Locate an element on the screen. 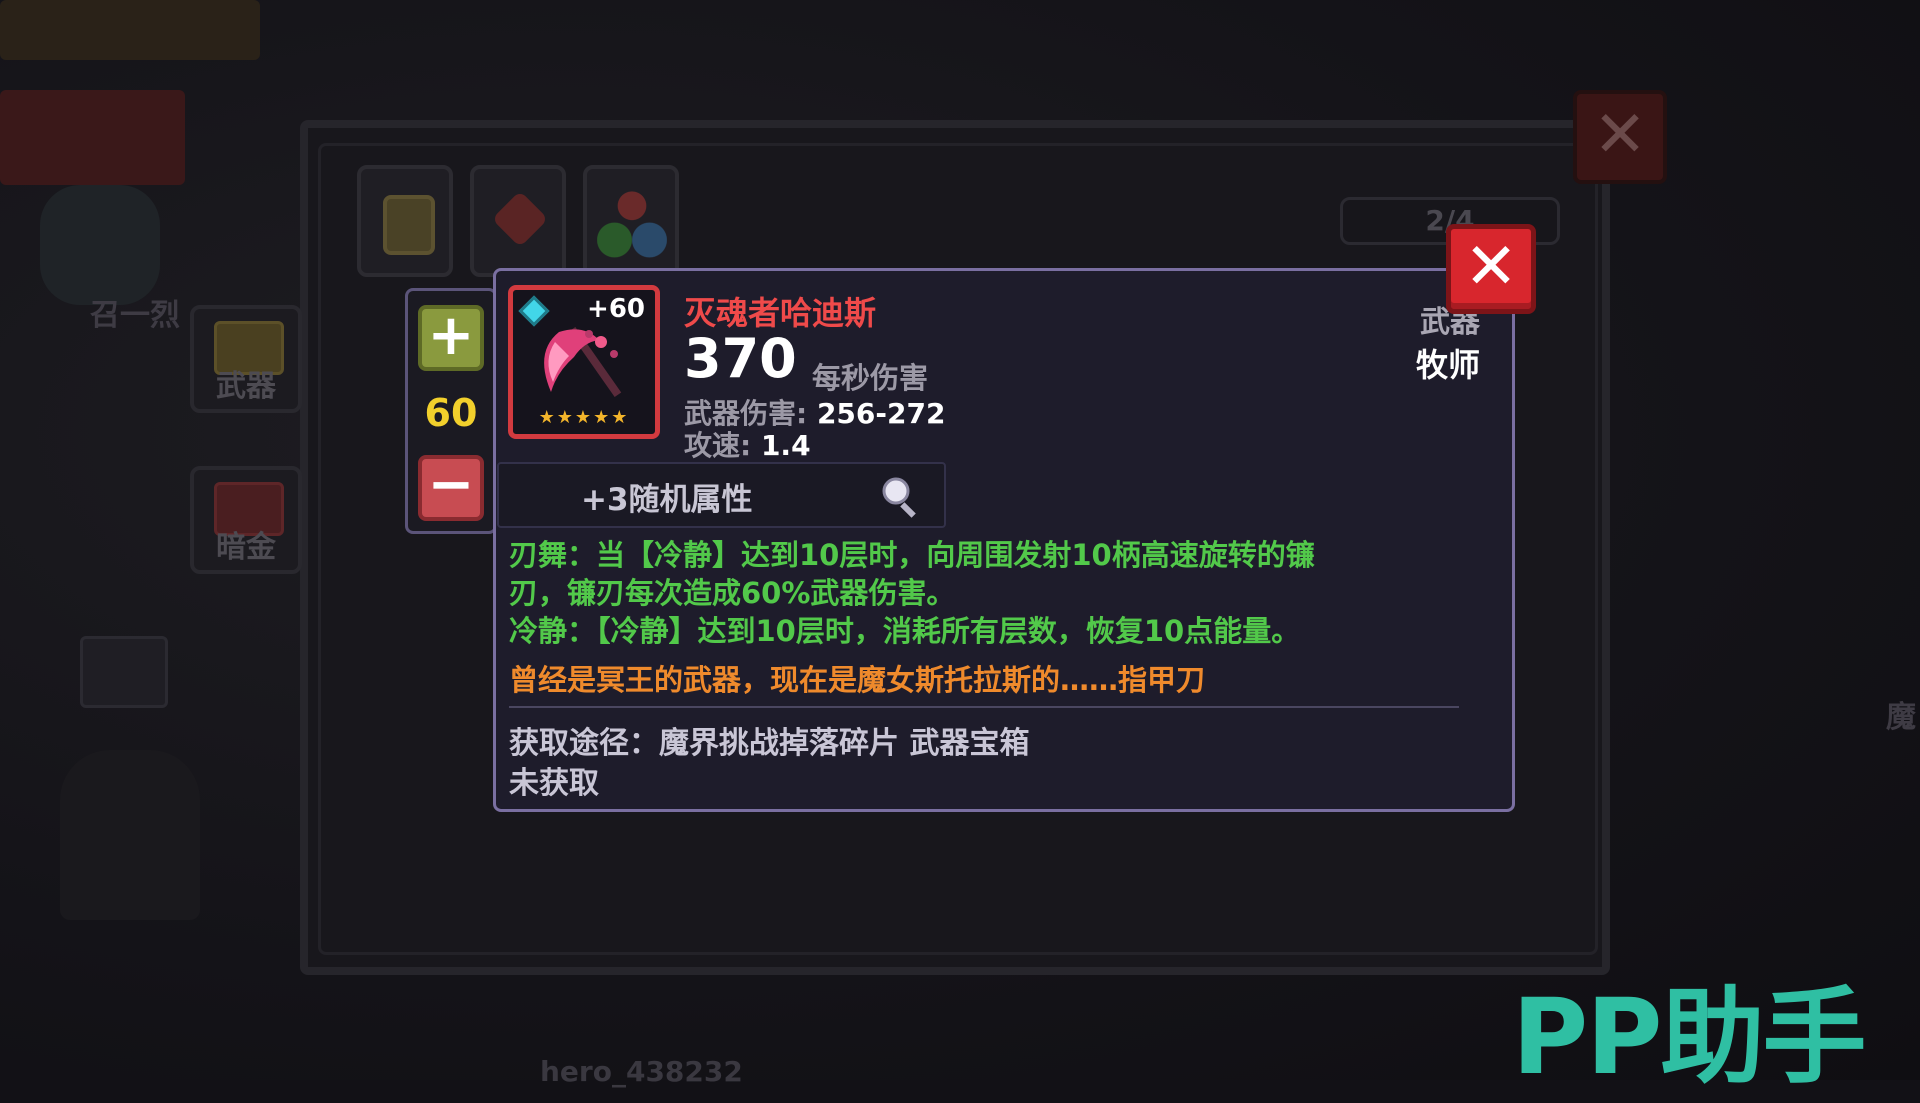 The width and height of the screenshot is (1920, 1103). orbs-icon is located at coordinates (632, 221).